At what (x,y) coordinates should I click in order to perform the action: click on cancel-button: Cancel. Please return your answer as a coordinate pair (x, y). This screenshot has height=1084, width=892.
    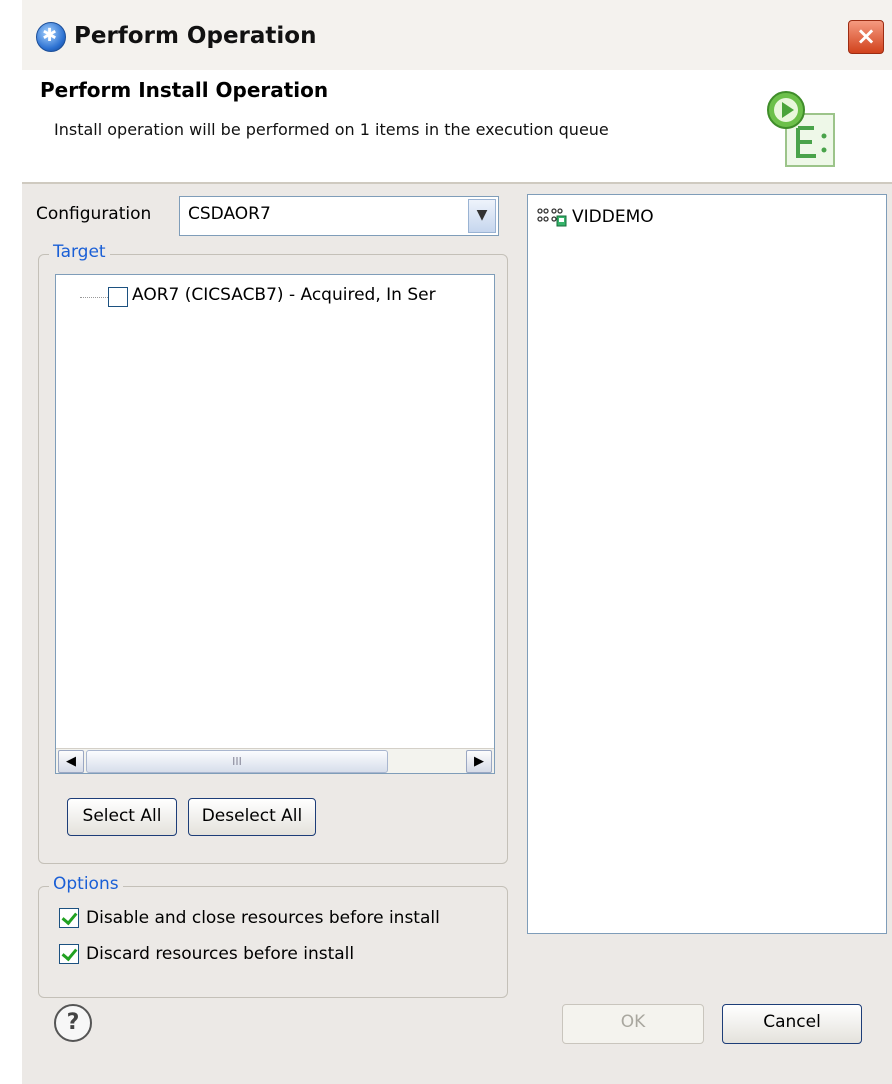
    Looking at the image, I should click on (792, 1024).